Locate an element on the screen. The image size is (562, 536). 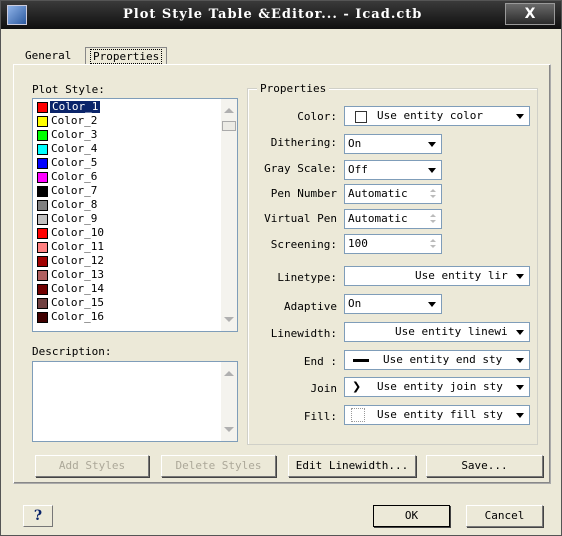
list-item: Color_4 is located at coordinates (127, 149).